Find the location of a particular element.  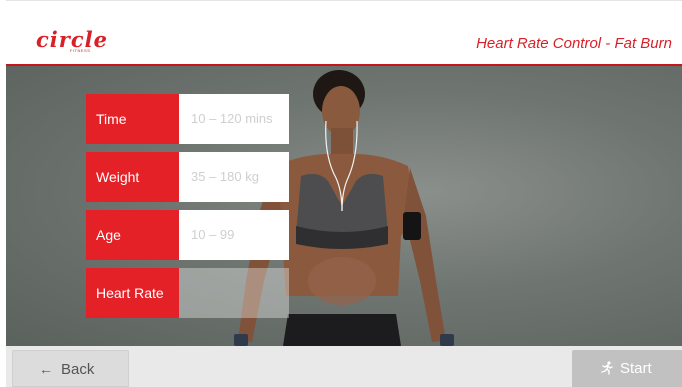

weight-label: Weight is located at coordinates (132, 177).